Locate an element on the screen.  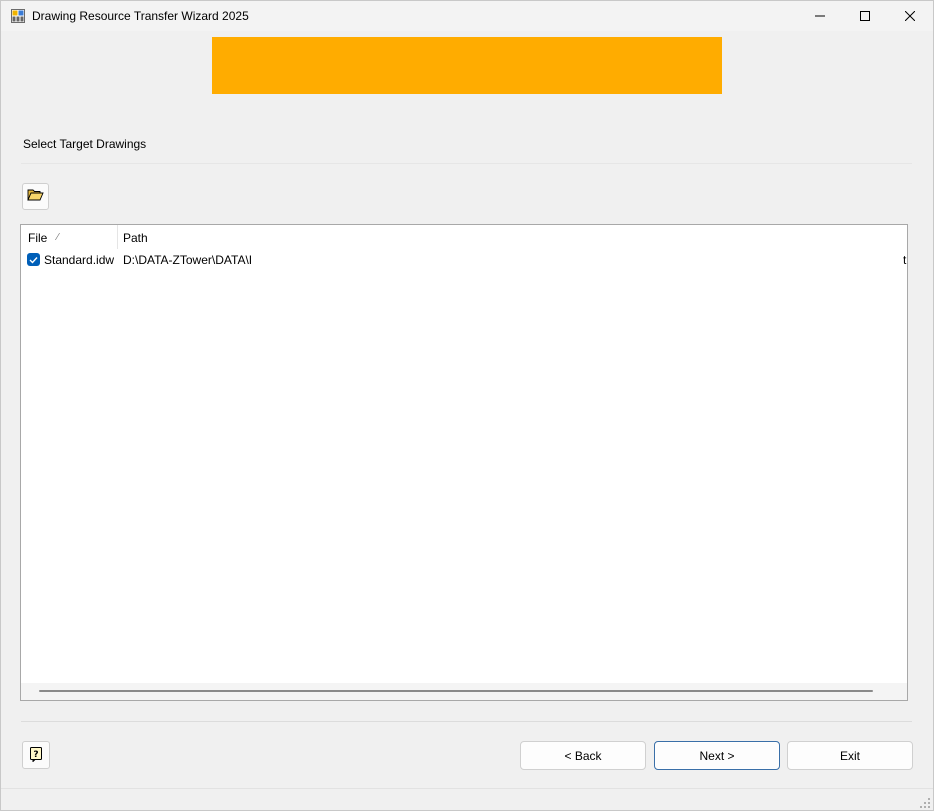
maximize-icon is located at coordinates (865, 16).